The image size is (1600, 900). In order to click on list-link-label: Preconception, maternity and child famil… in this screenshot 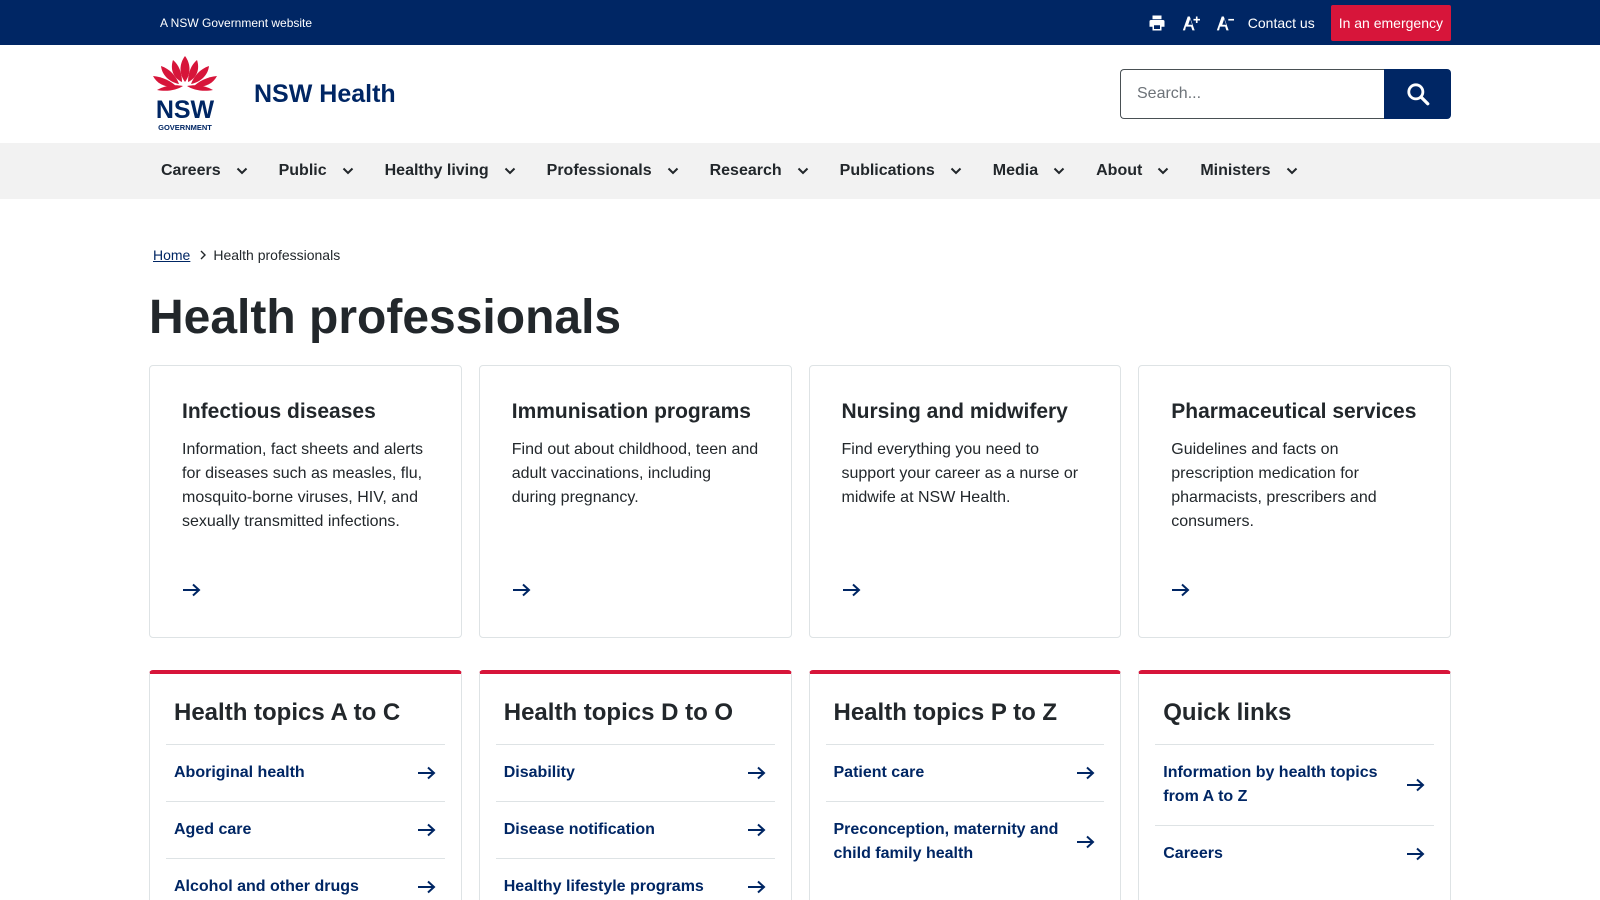, I will do `click(946, 841)`.